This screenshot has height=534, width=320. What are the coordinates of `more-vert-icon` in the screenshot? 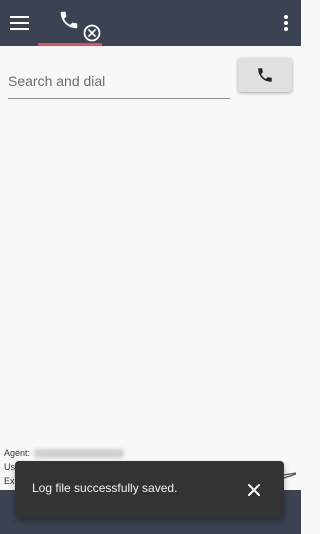 It's located at (286, 23).